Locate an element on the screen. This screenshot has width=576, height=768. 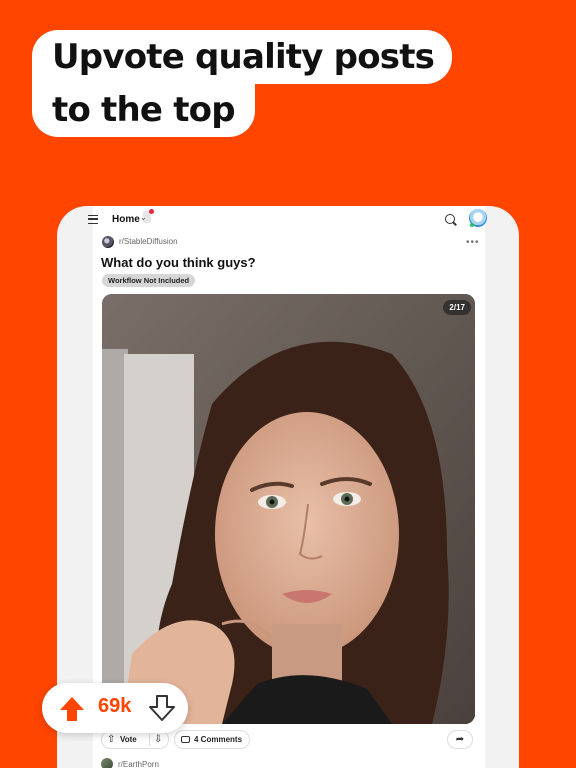
post-title: What do you think guys? is located at coordinates (178, 262).